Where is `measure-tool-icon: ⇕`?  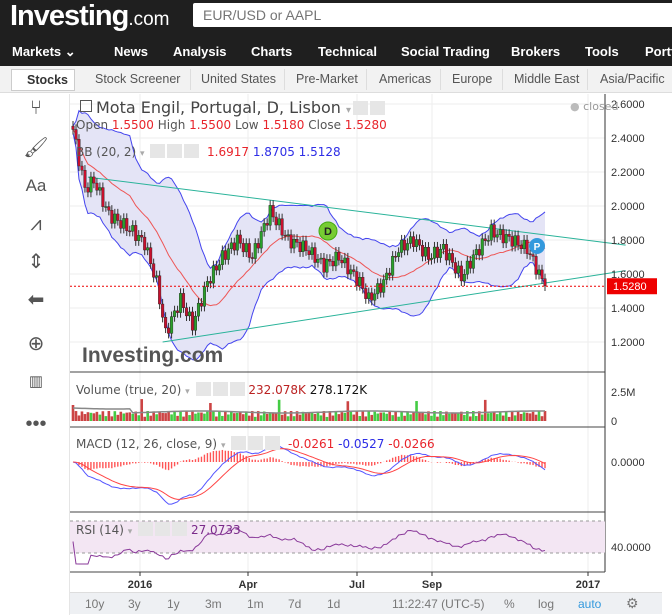
measure-tool-icon: ⇕ is located at coordinates (36, 262).